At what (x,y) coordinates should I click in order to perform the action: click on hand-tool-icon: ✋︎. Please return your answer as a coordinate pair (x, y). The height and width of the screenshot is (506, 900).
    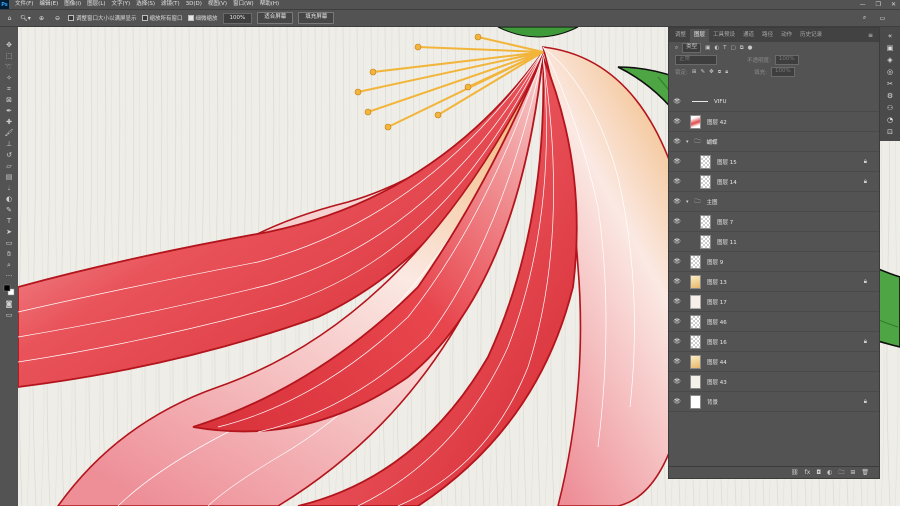
    Looking at the image, I should click on (9, 254).